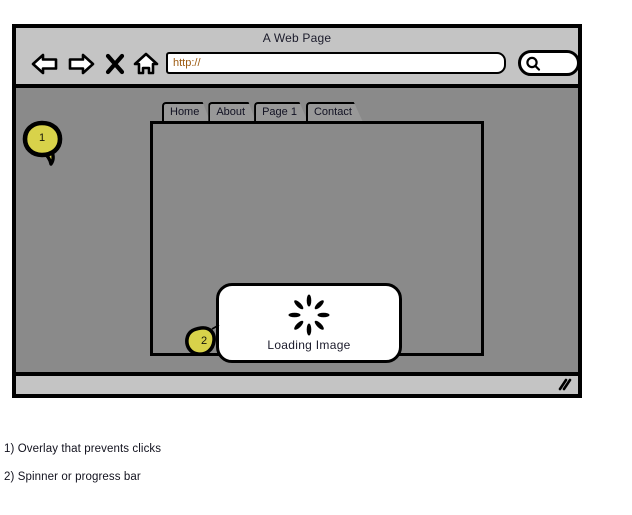 Image resolution: width=632 pixels, height=515 pixels. I want to click on annotation-marker-number: 2, so click(204, 341).